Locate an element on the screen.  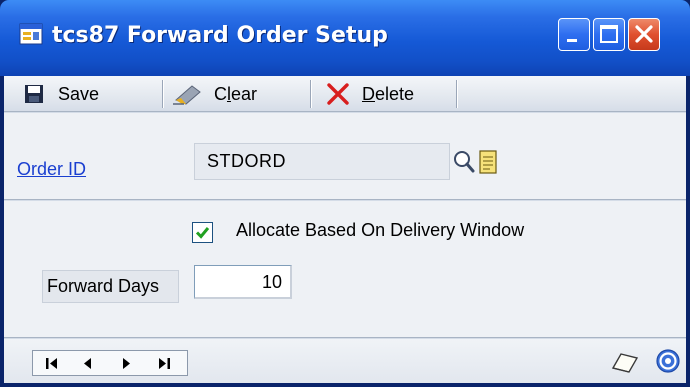
first-record-icon is located at coordinates (51, 363).